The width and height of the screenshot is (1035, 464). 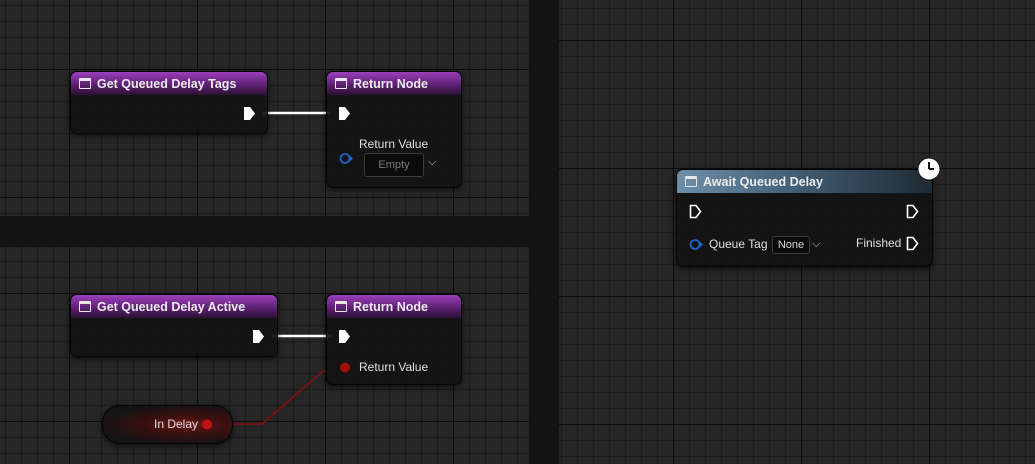 I want to click on return-node-active: Return Node Return Value, so click(x=394, y=339).